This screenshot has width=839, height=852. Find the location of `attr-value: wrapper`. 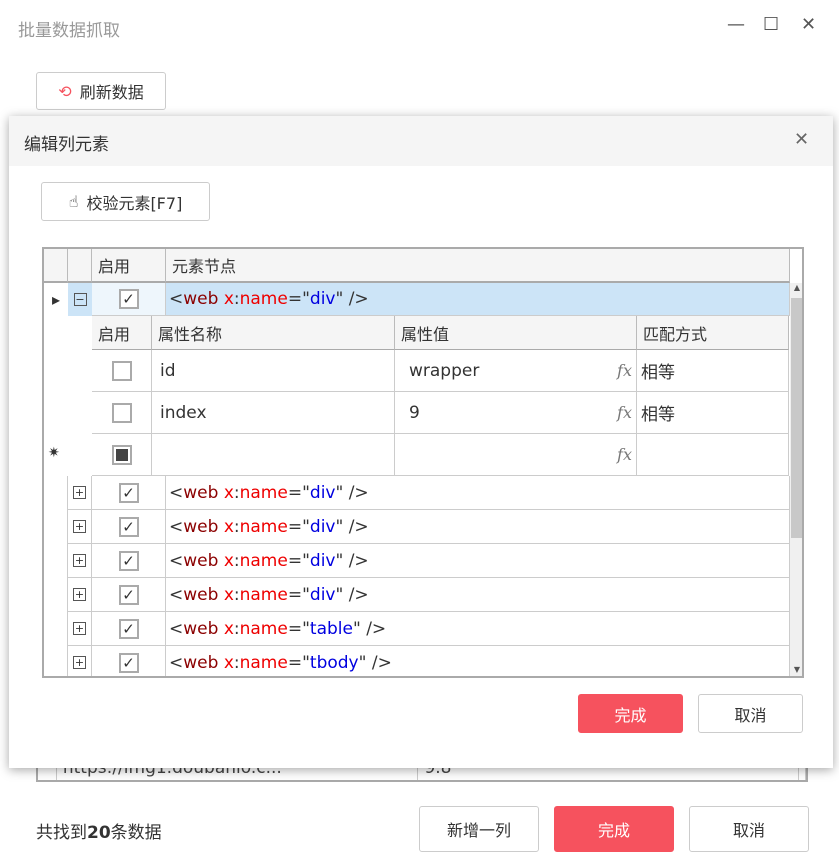

attr-value: wrapper is located at coordinates (444, 370).